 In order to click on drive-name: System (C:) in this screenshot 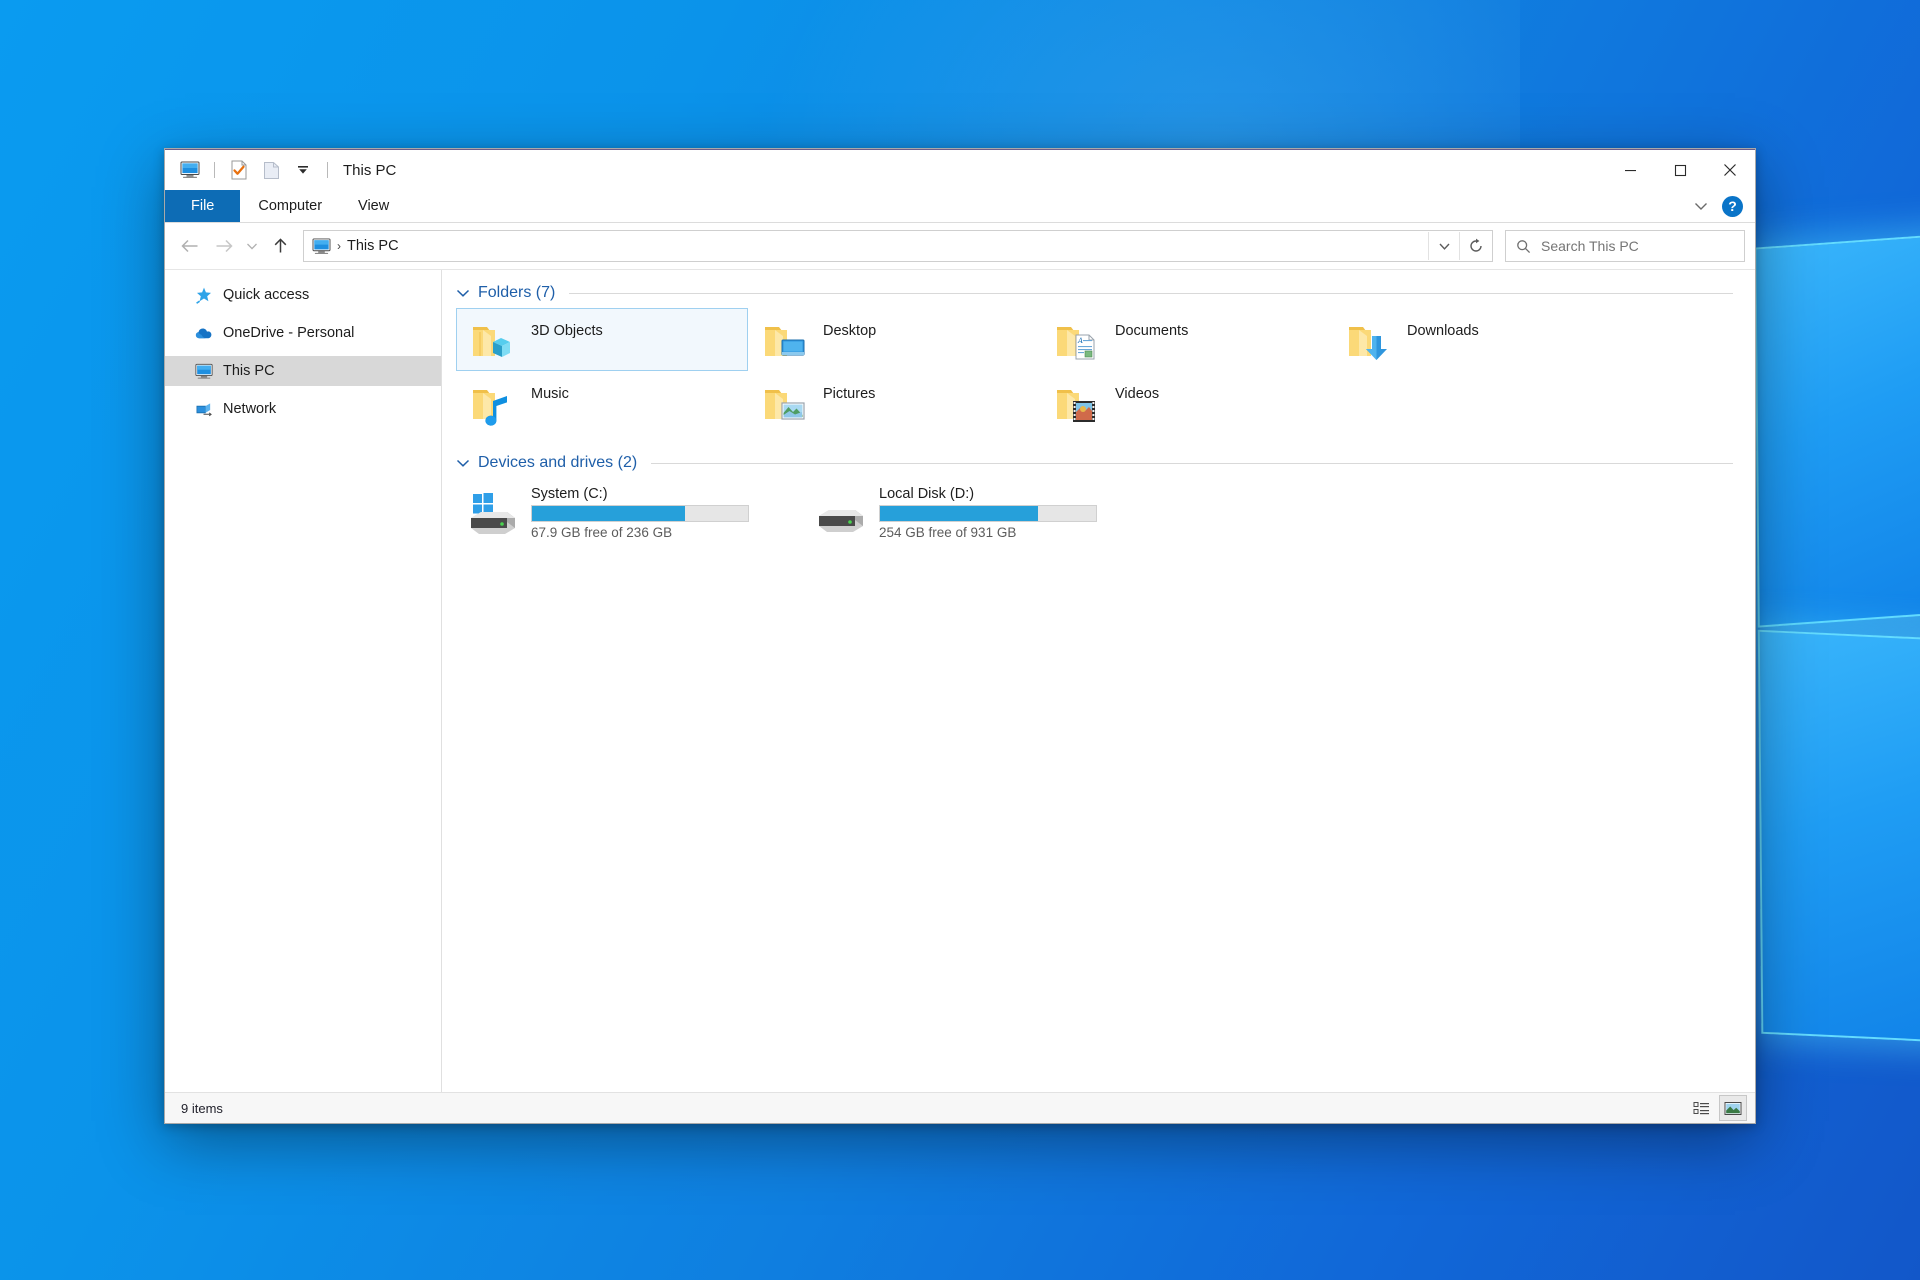, I will do `click(569, 494)`.